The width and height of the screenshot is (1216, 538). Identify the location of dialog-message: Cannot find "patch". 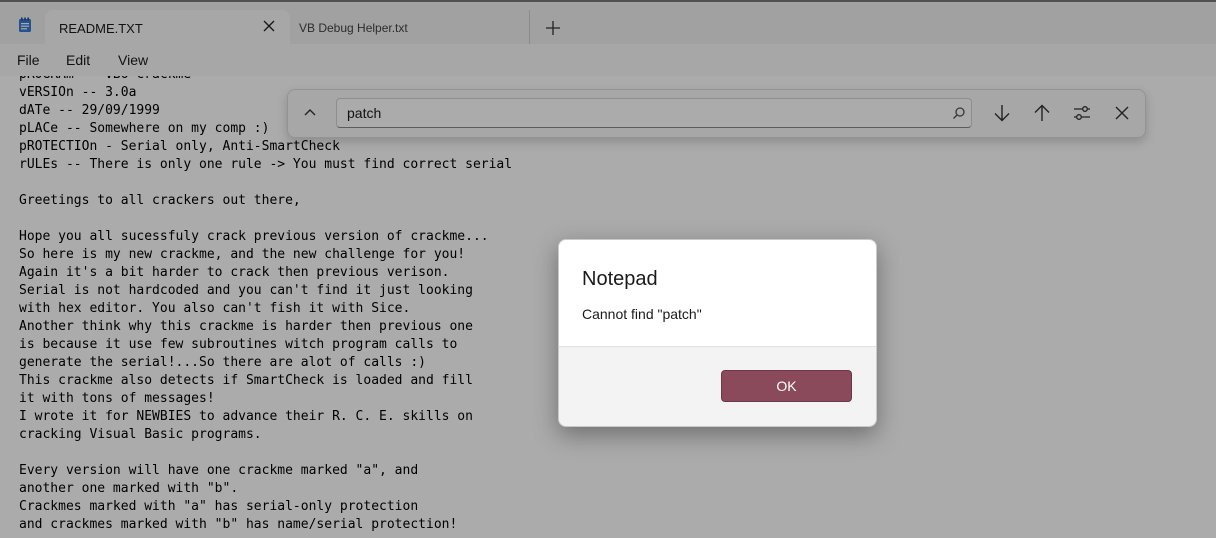
(642, 314).